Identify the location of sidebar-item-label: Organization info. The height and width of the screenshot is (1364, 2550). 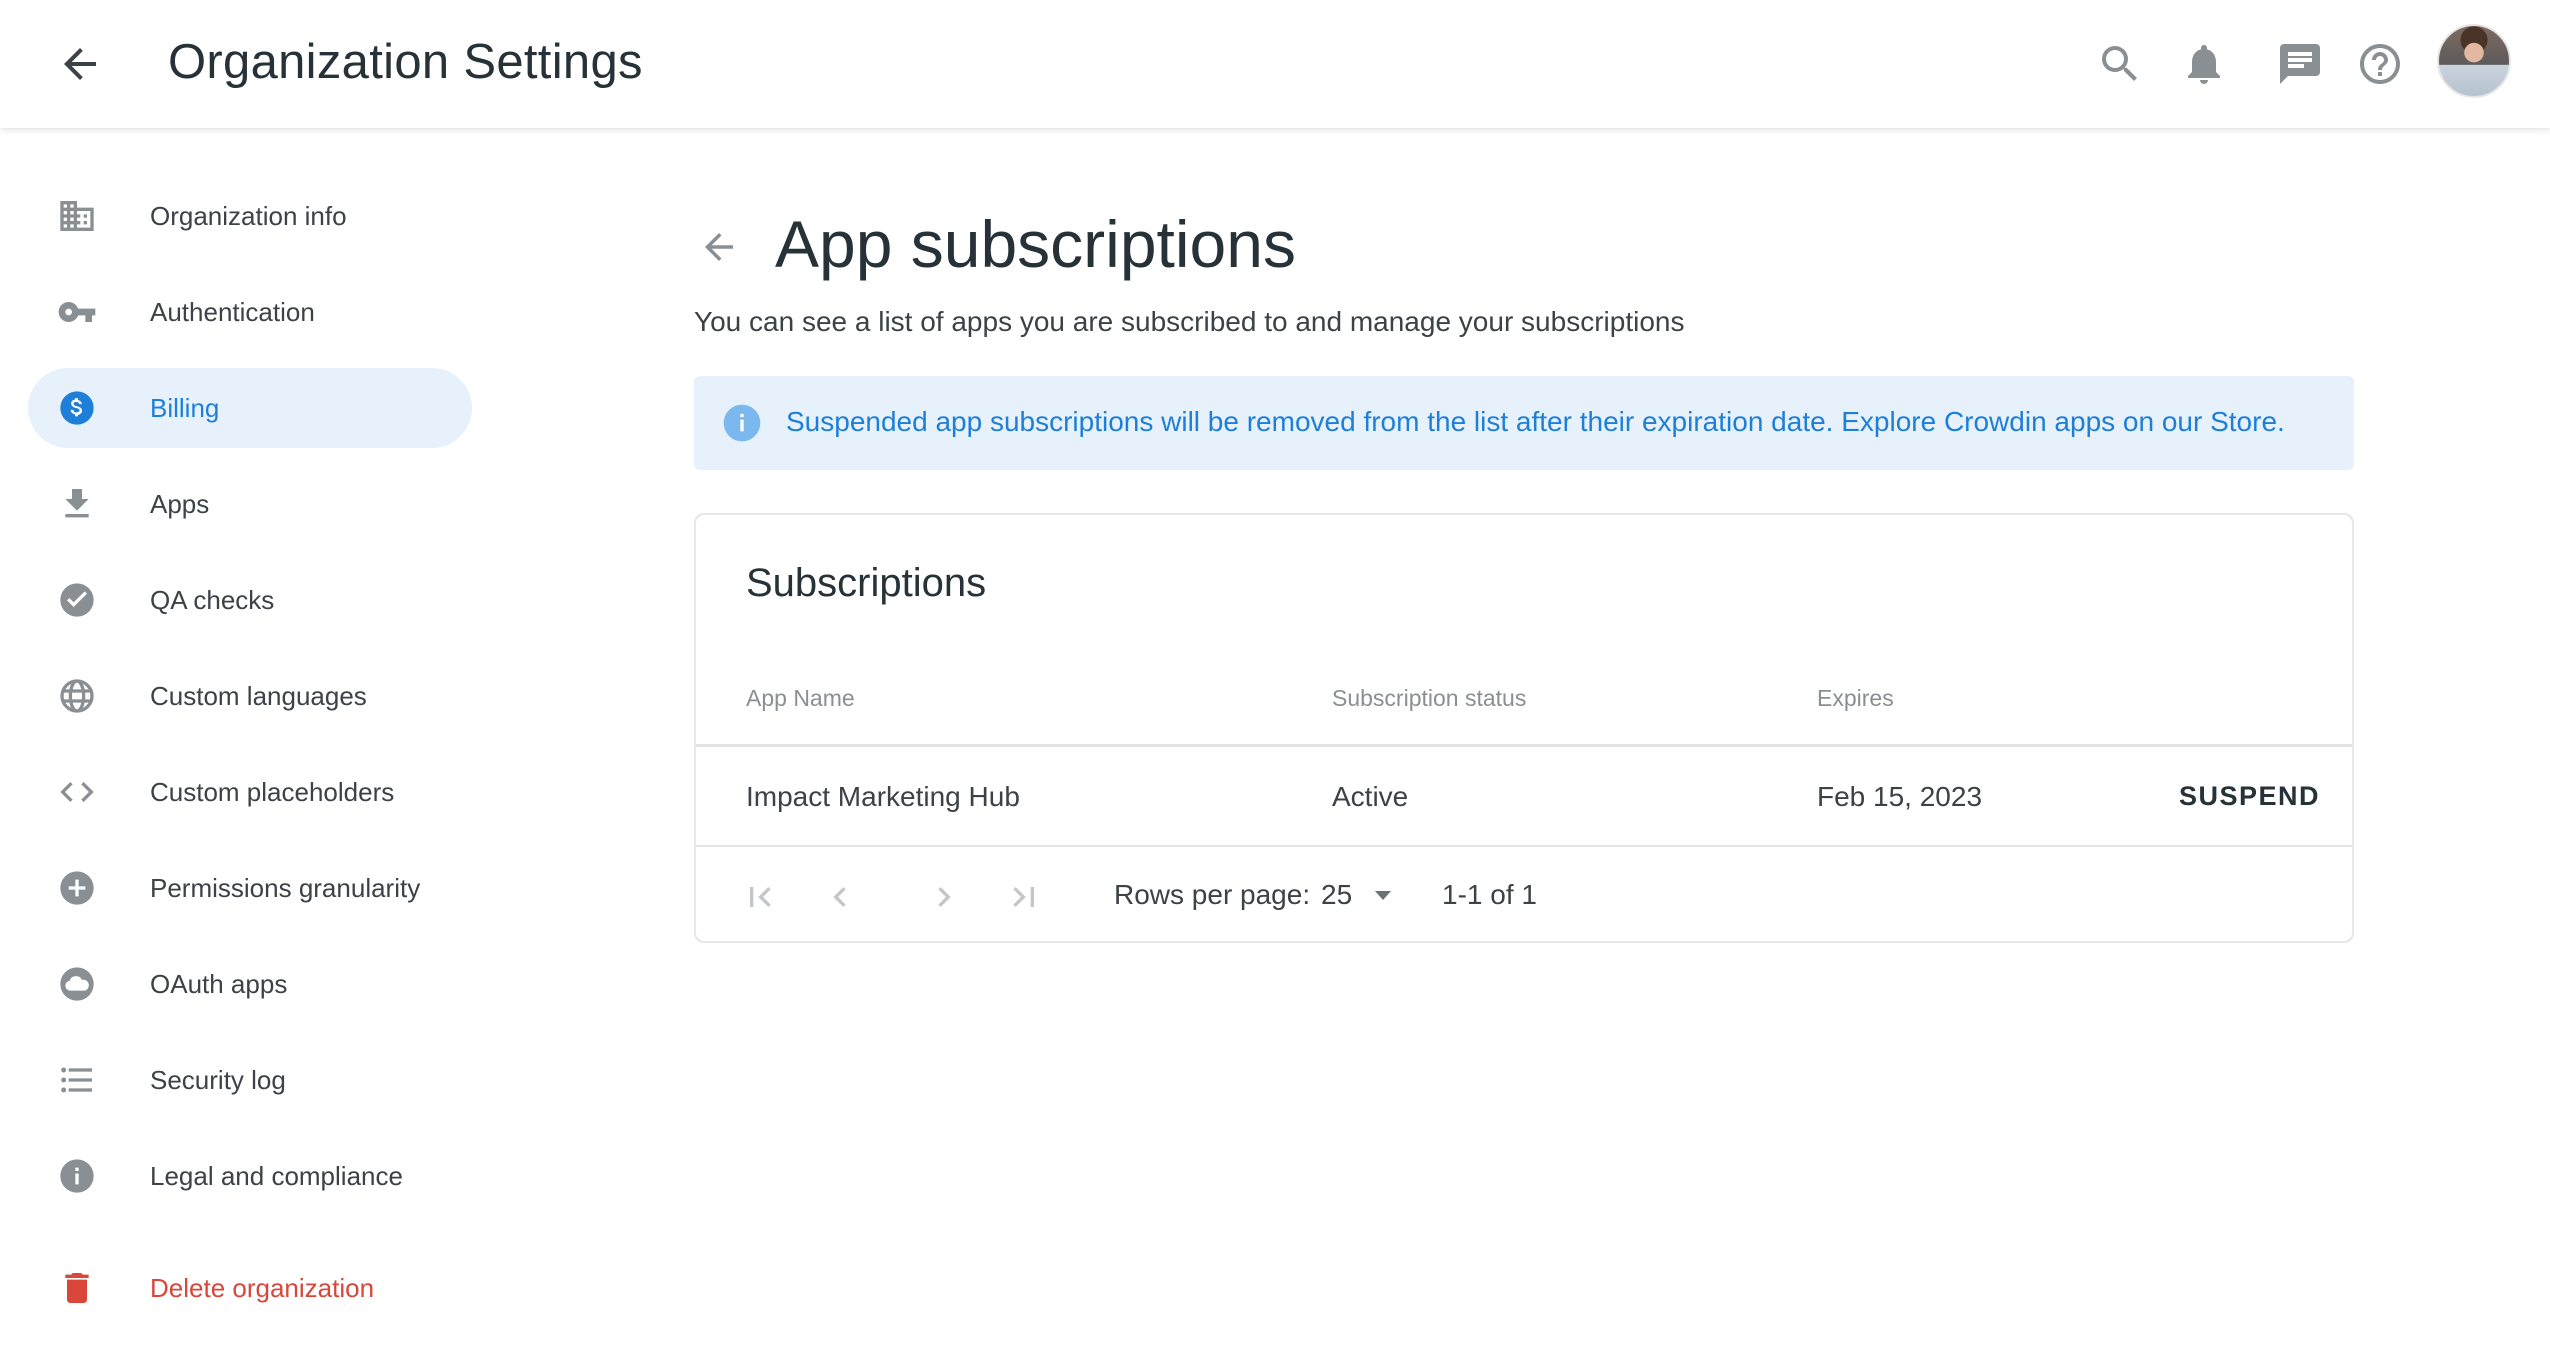
(248, 216).